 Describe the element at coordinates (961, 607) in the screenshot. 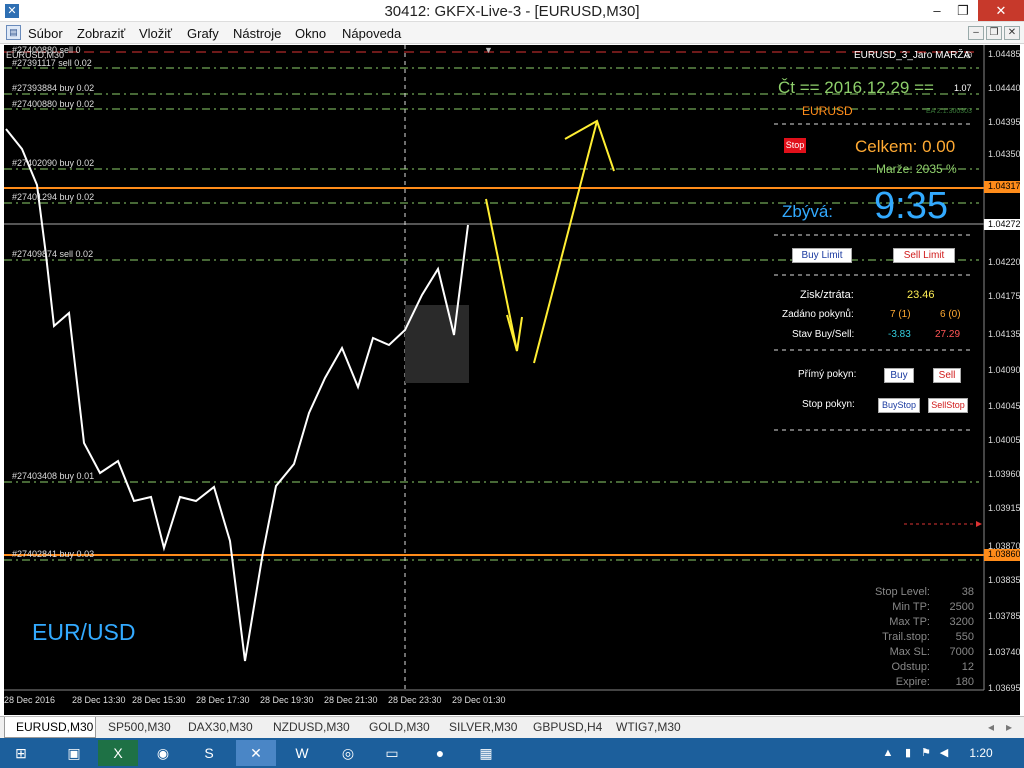

I see `stat-value: 2500` at that location.